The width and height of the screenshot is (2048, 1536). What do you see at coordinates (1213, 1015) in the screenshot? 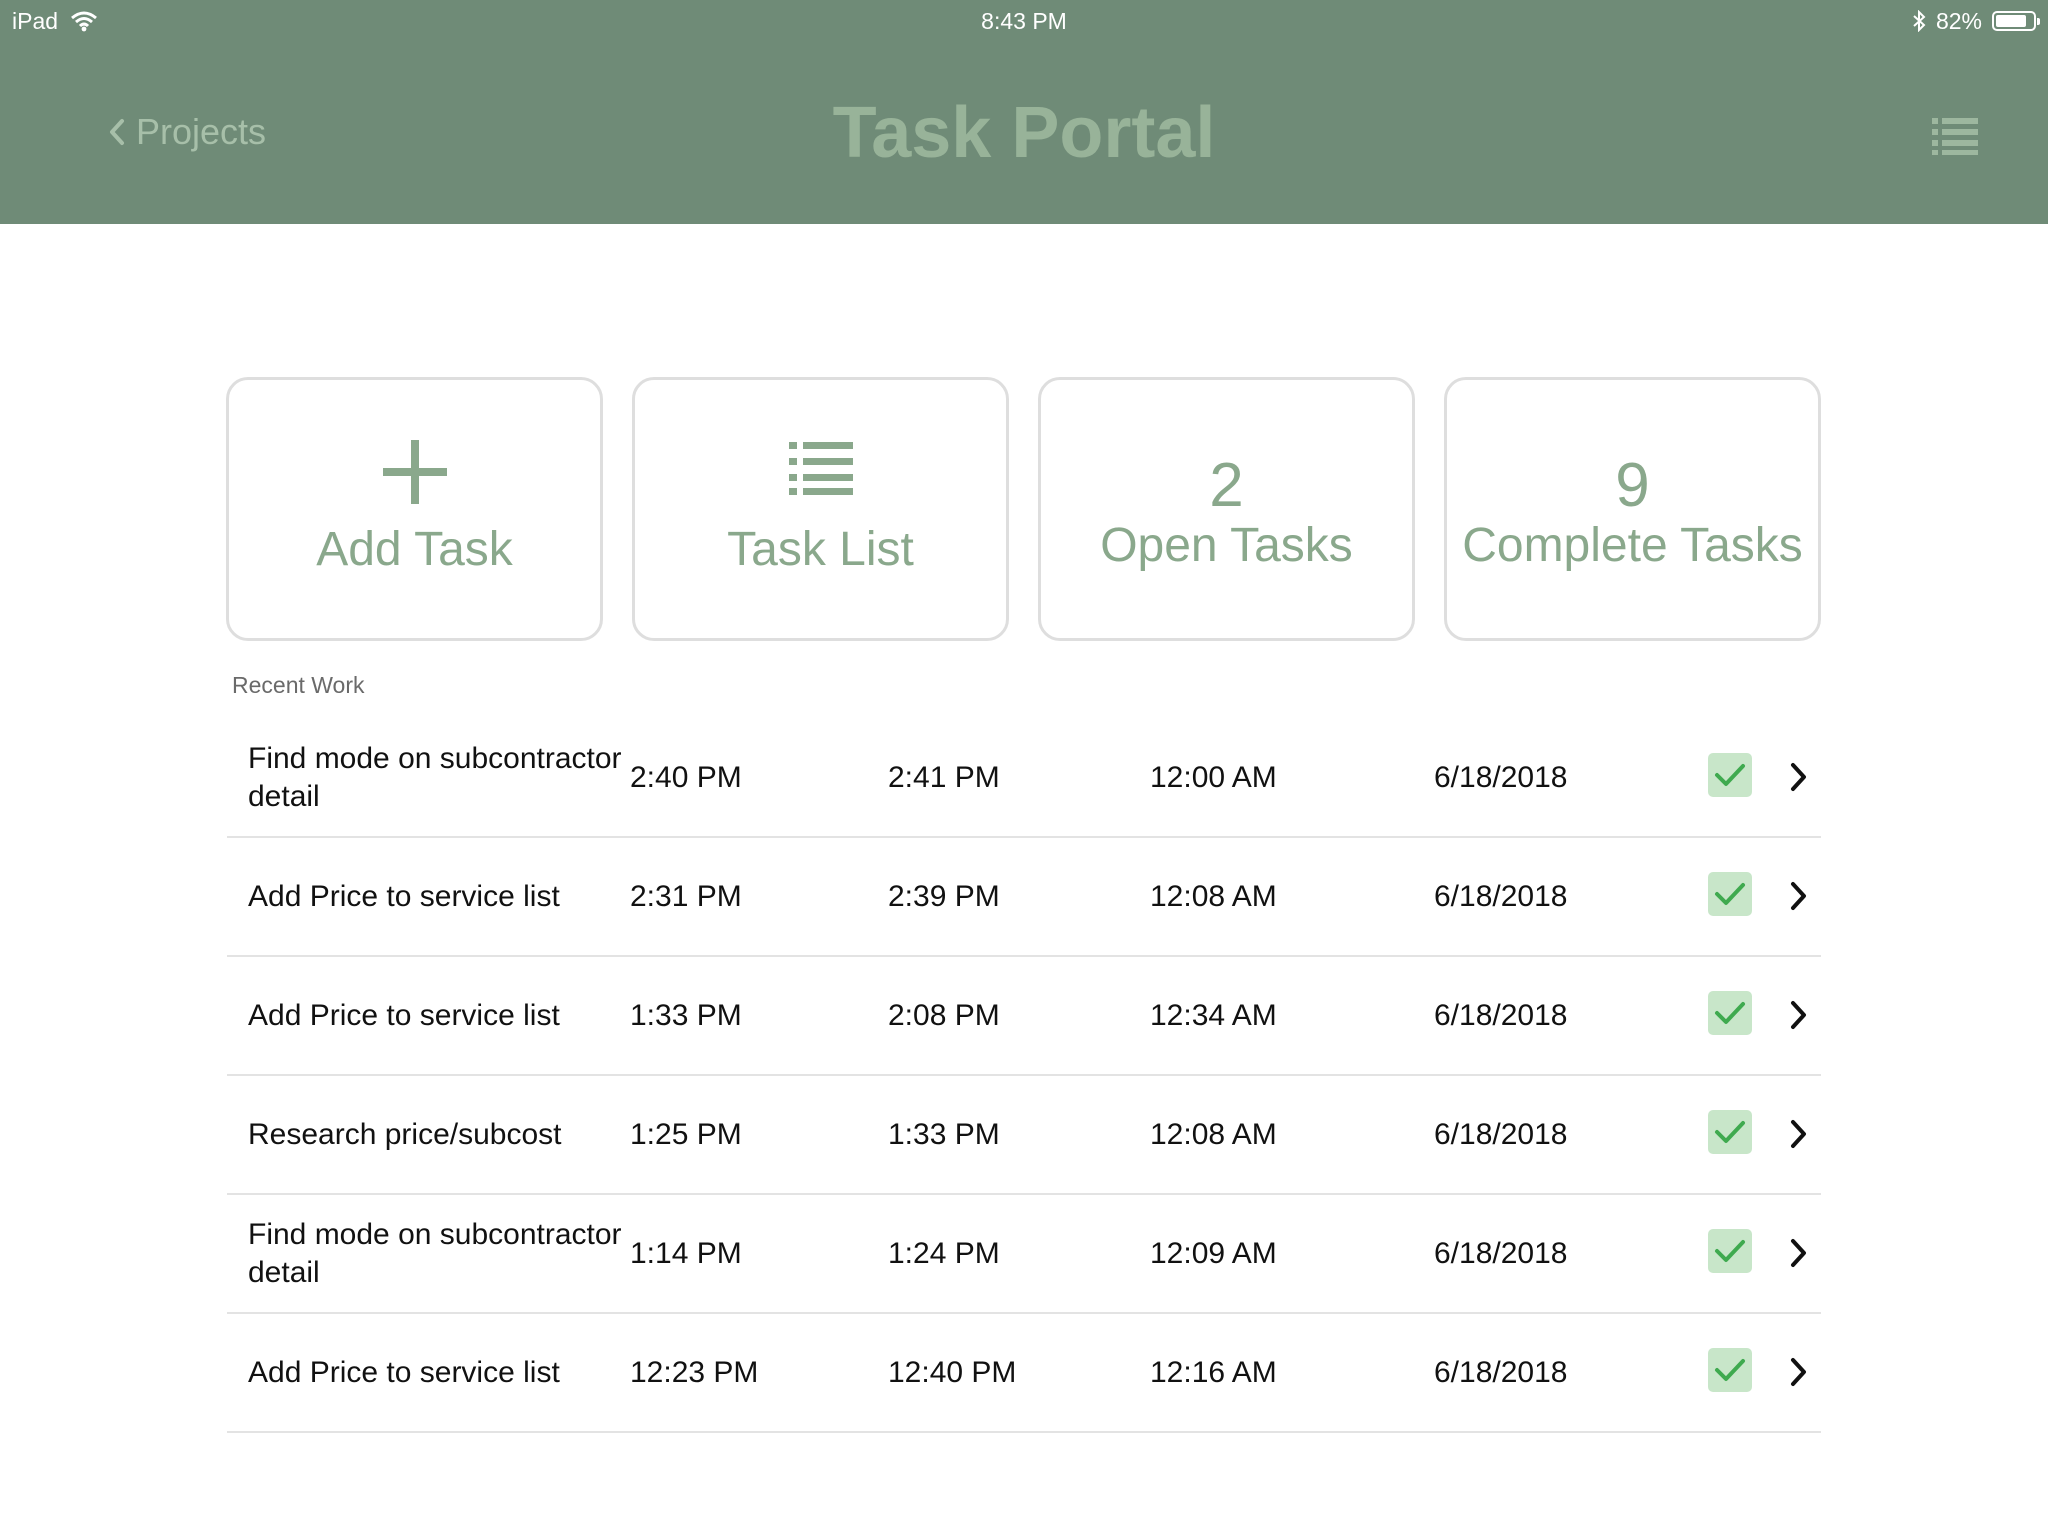
I see `duration: 12:34 AM` at bounding box center [1213, 1015].